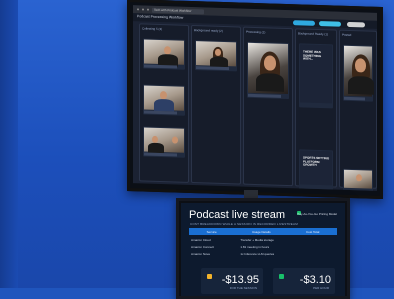  I want to click on column-title: Background Ready (1), so click(313, 34).